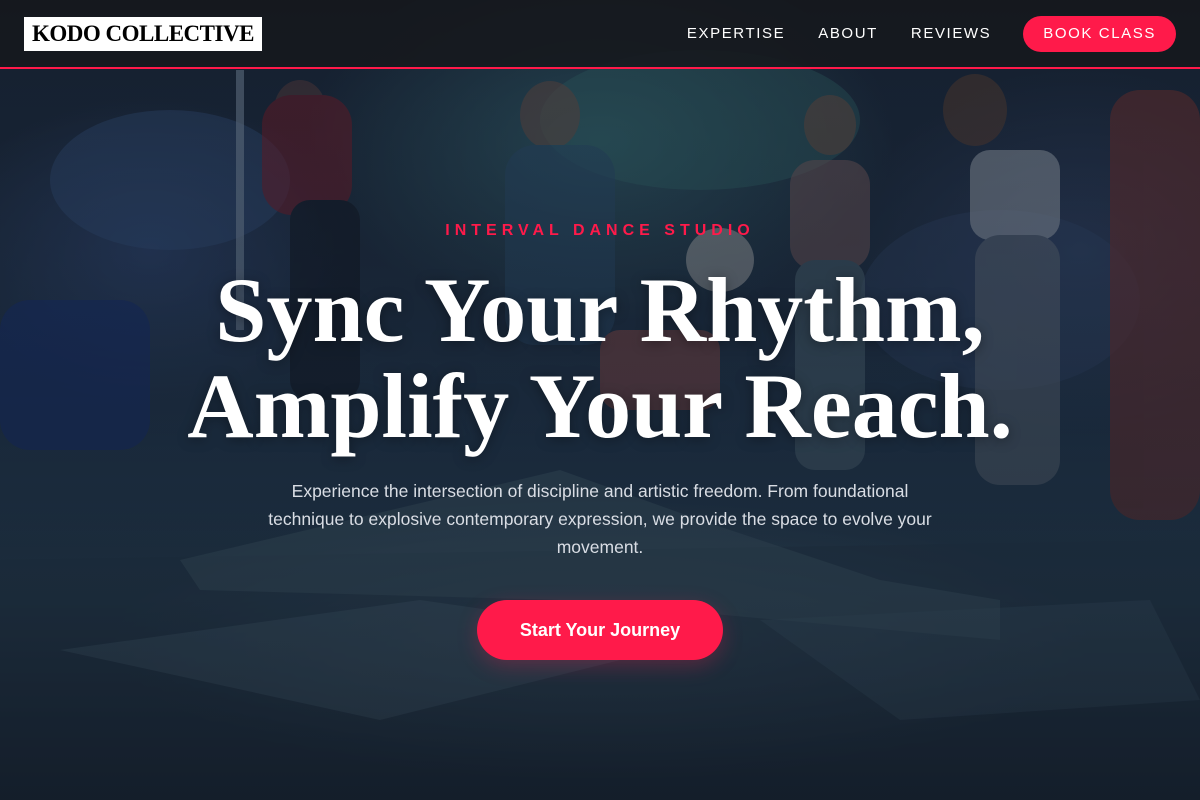 This screenshot has height=800, width=1200. I want to click on start-journey-button: Start Your Journey, so click(600, 630).